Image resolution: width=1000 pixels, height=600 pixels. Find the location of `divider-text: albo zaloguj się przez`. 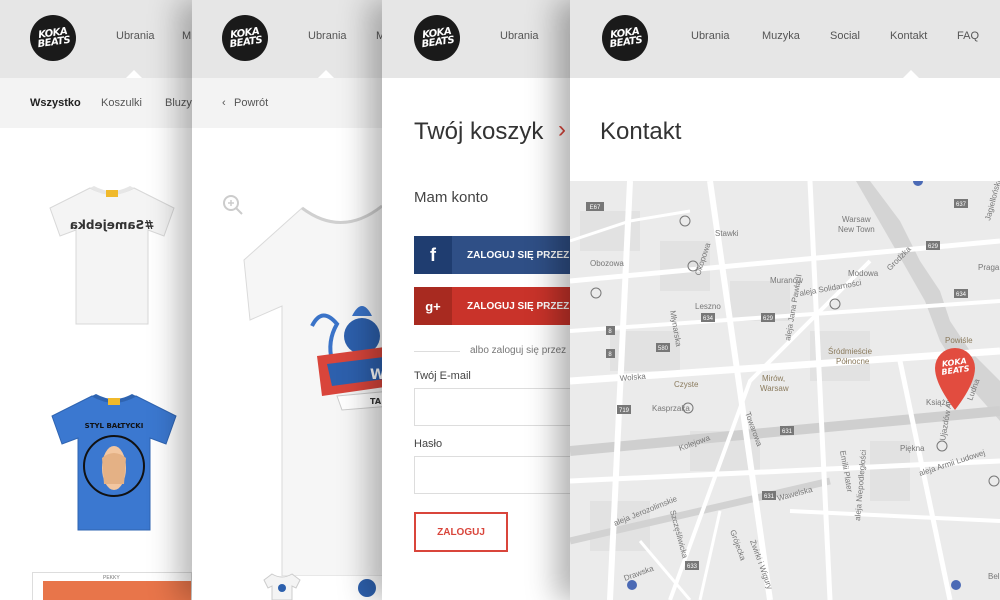

divider-text: albo zaloguj się przez is located at coordinates (518, 350).